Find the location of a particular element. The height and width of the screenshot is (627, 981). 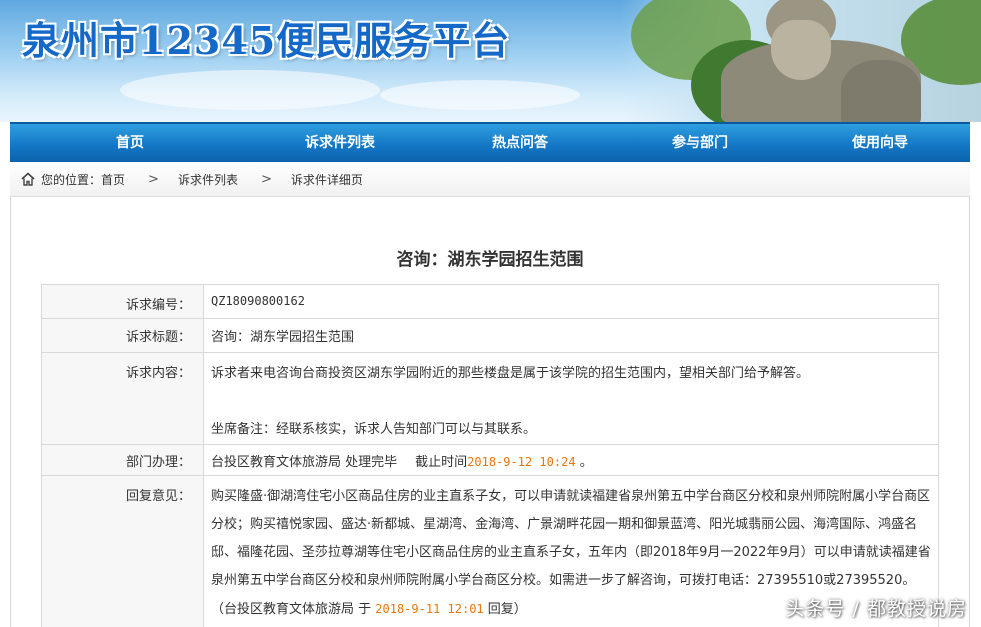

field-label: 诉求标题： is located at coordinates (122, 335).